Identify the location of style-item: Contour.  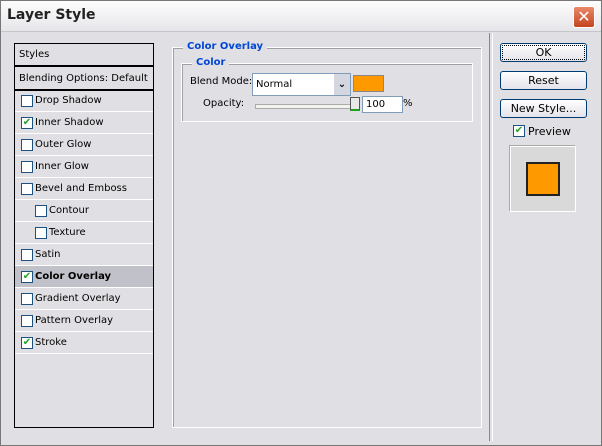
(84, 211).